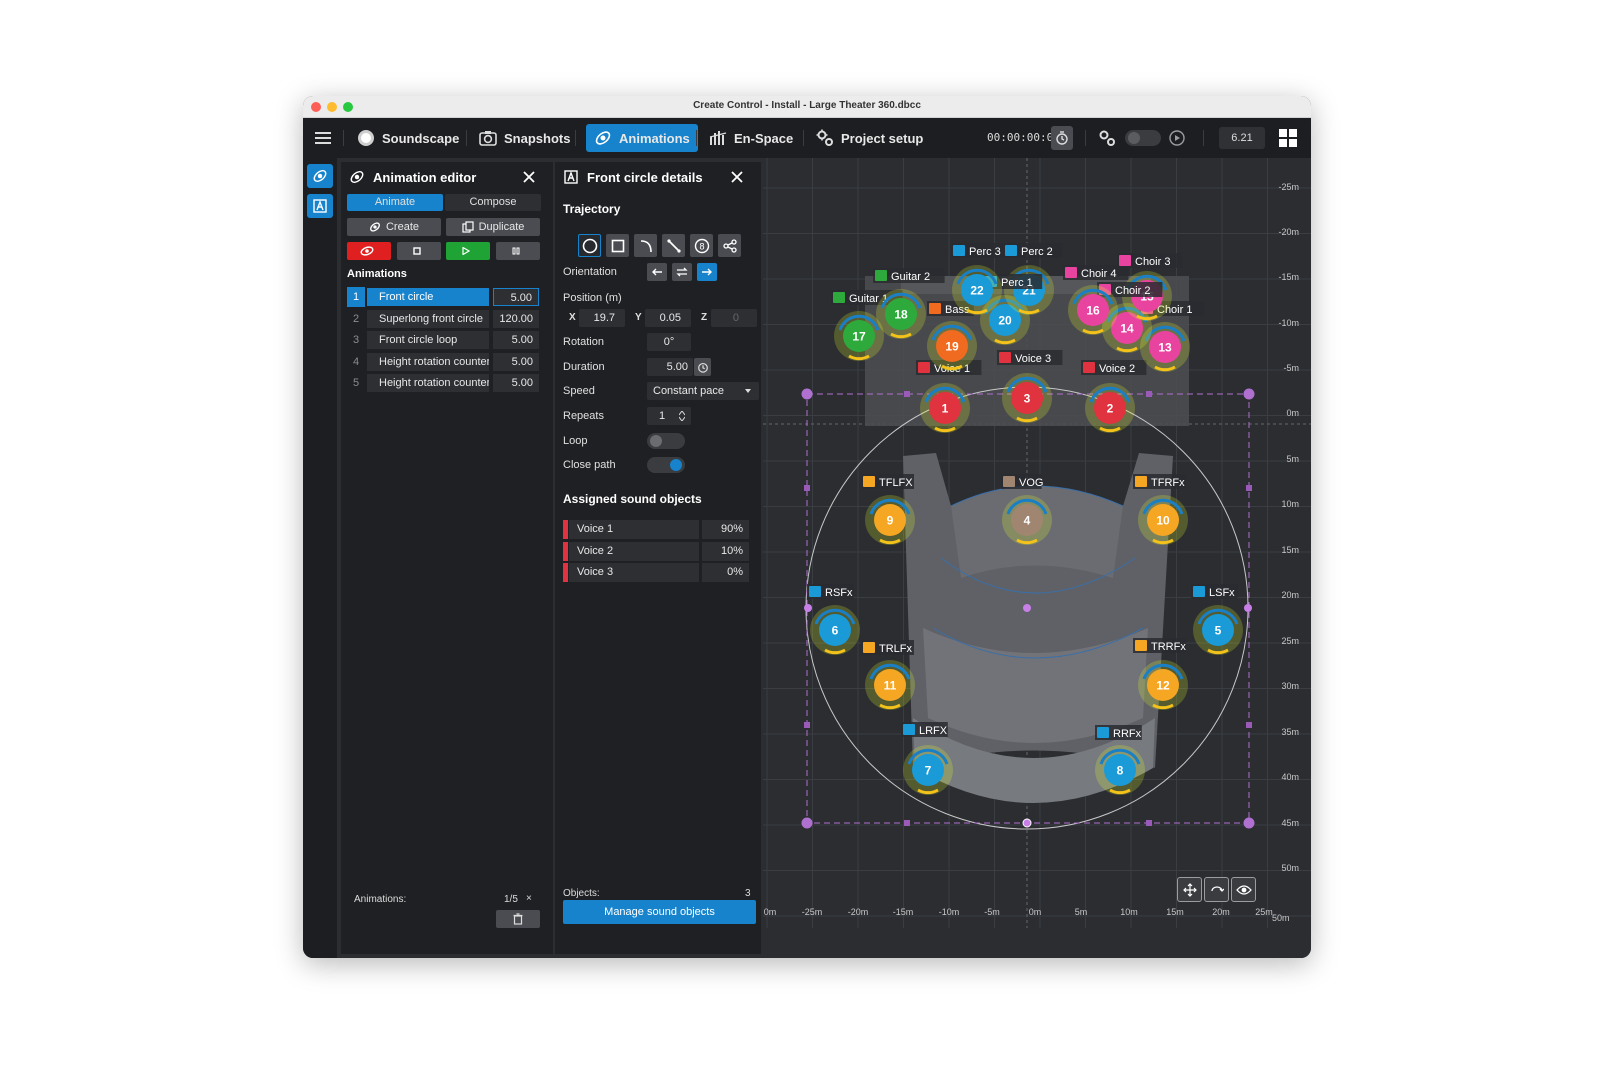  Describe the element at coordinates (1093, 310) in the screenshot. I see `sound-object: 16` at that location.